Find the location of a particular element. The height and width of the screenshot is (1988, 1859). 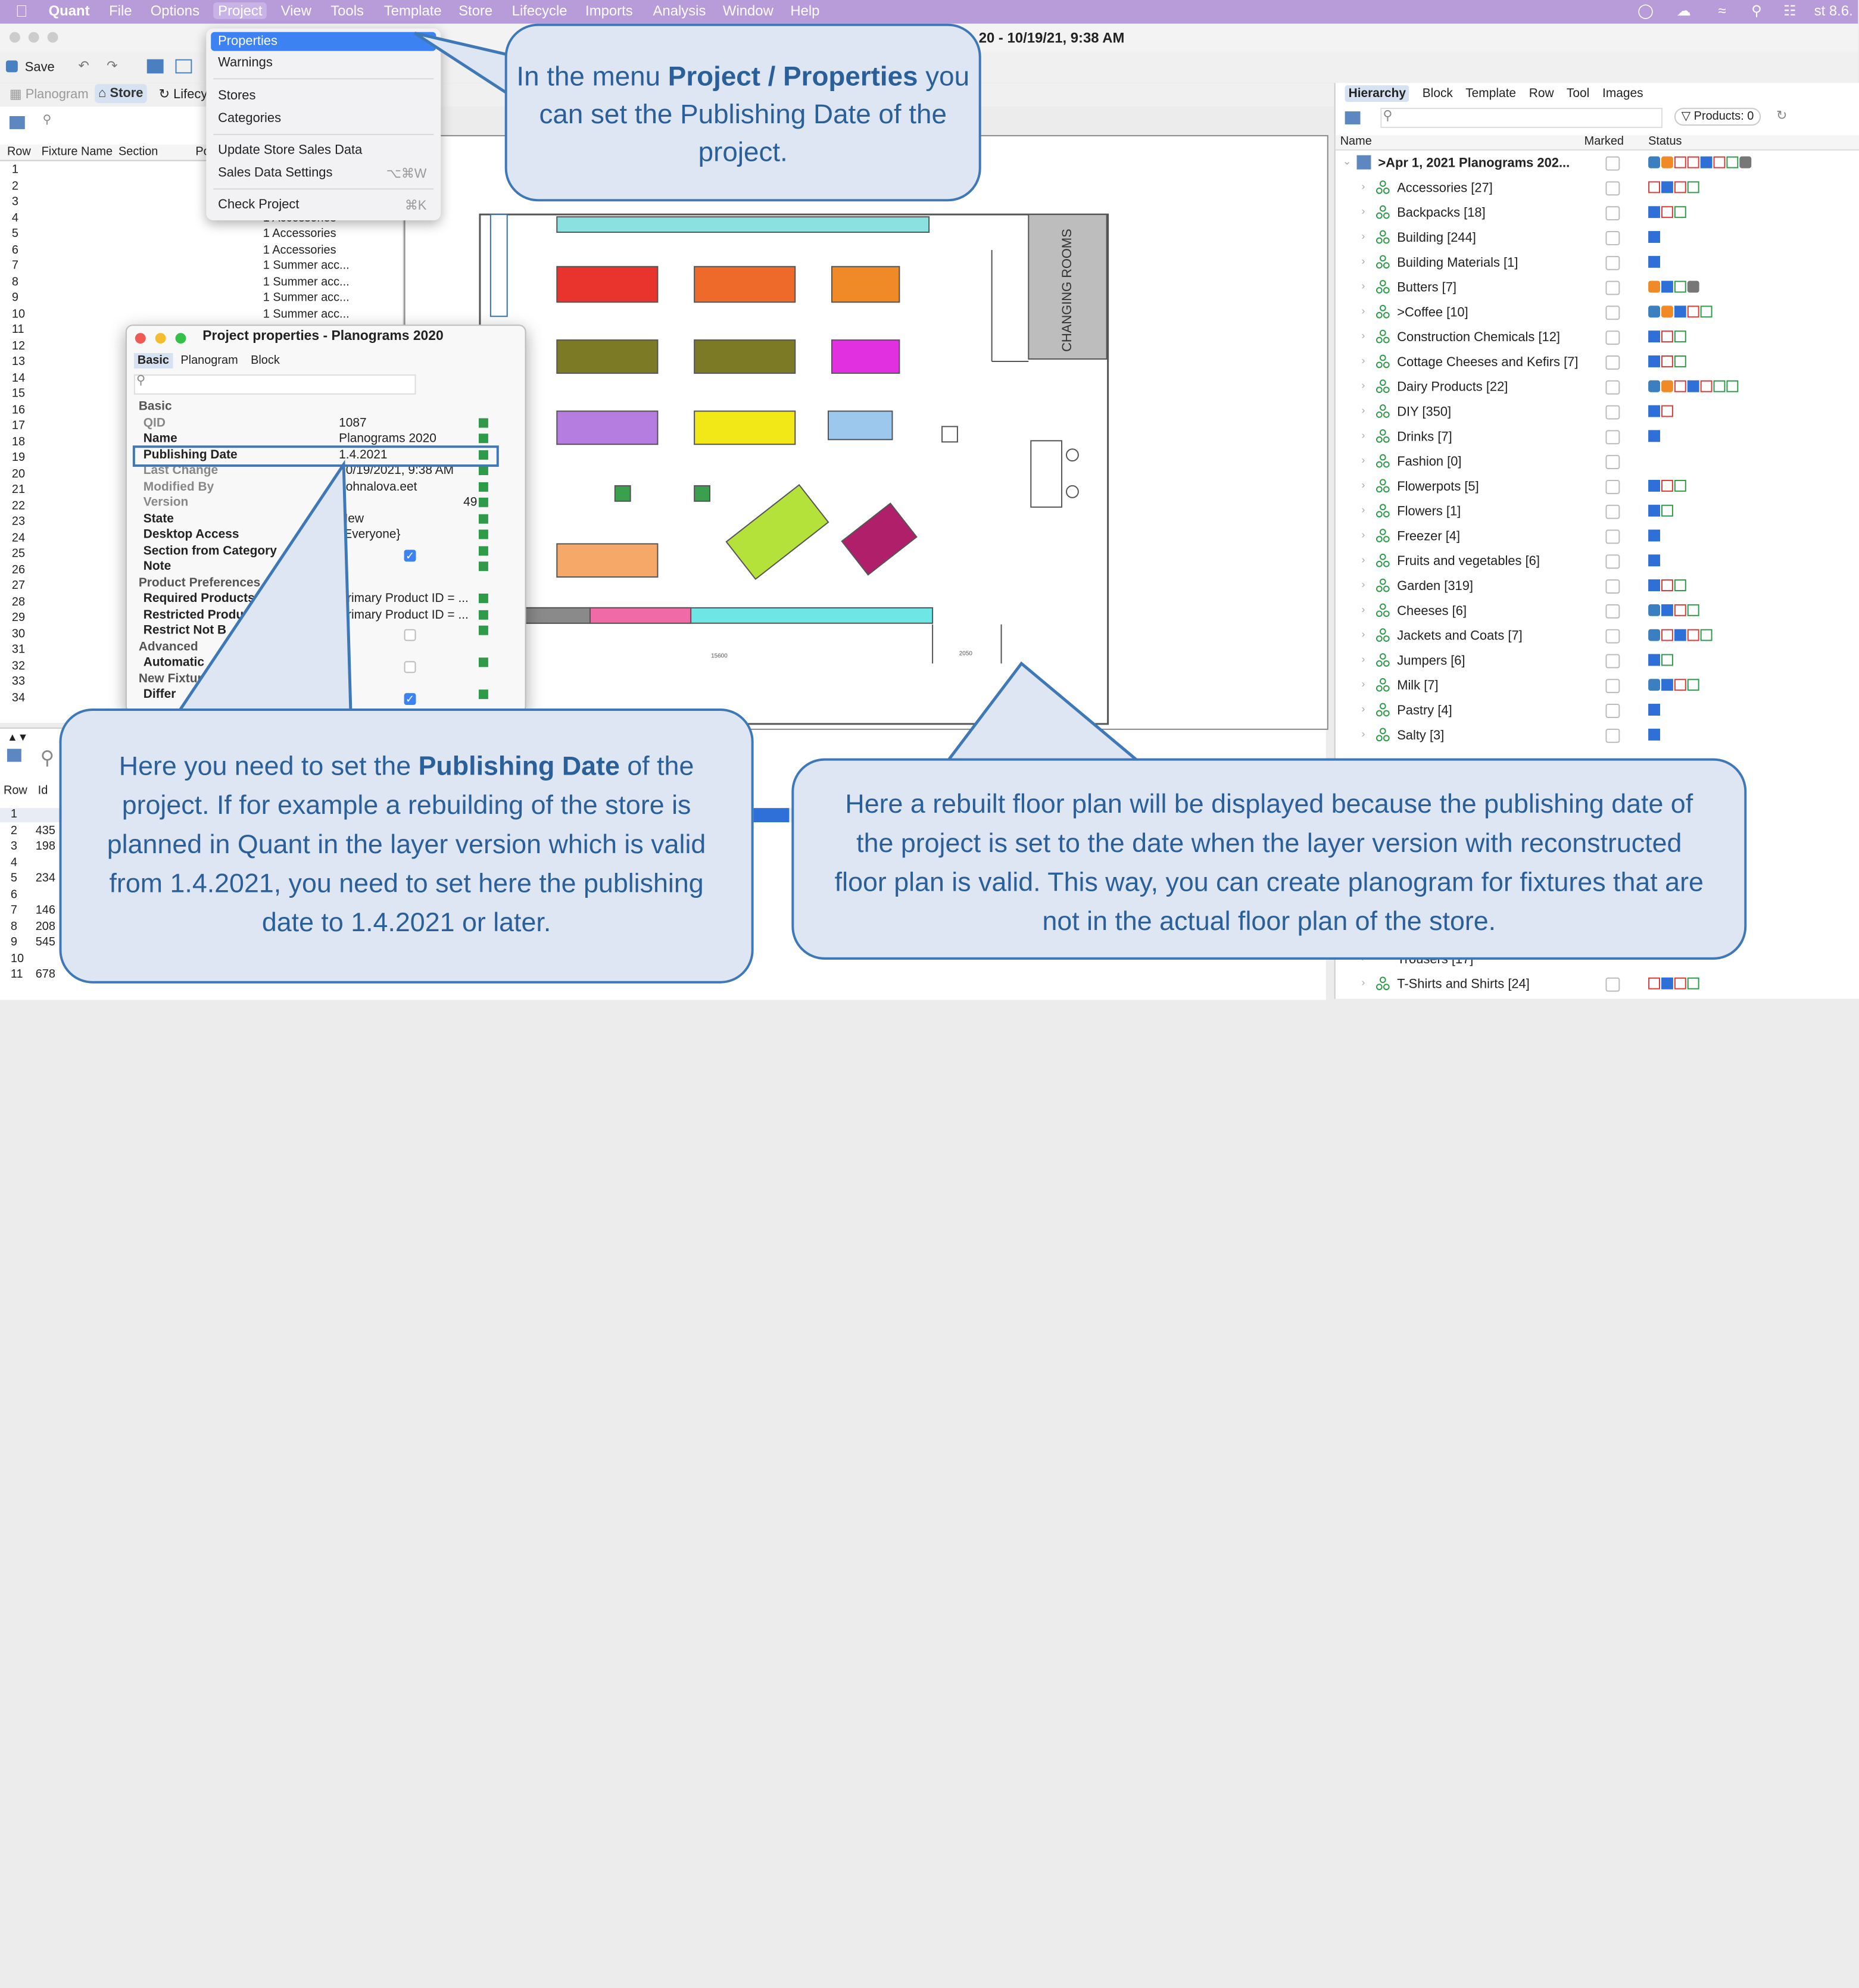

callout-menu-bold: Project / Properties is located at coordinates (793, 76).